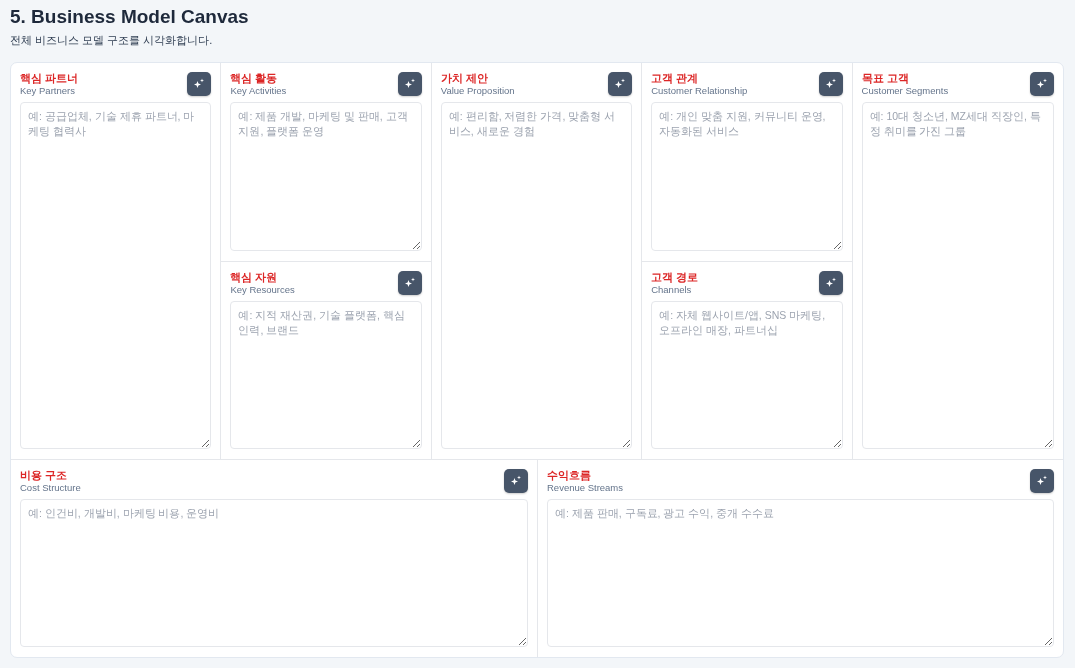 The height and width of the screenshot is (668, 1075). What do you see at coordinates (130, 17) in the screenshot?
I see `page-title: 5. Business Model Canvas` at bounding box center [130, 17].